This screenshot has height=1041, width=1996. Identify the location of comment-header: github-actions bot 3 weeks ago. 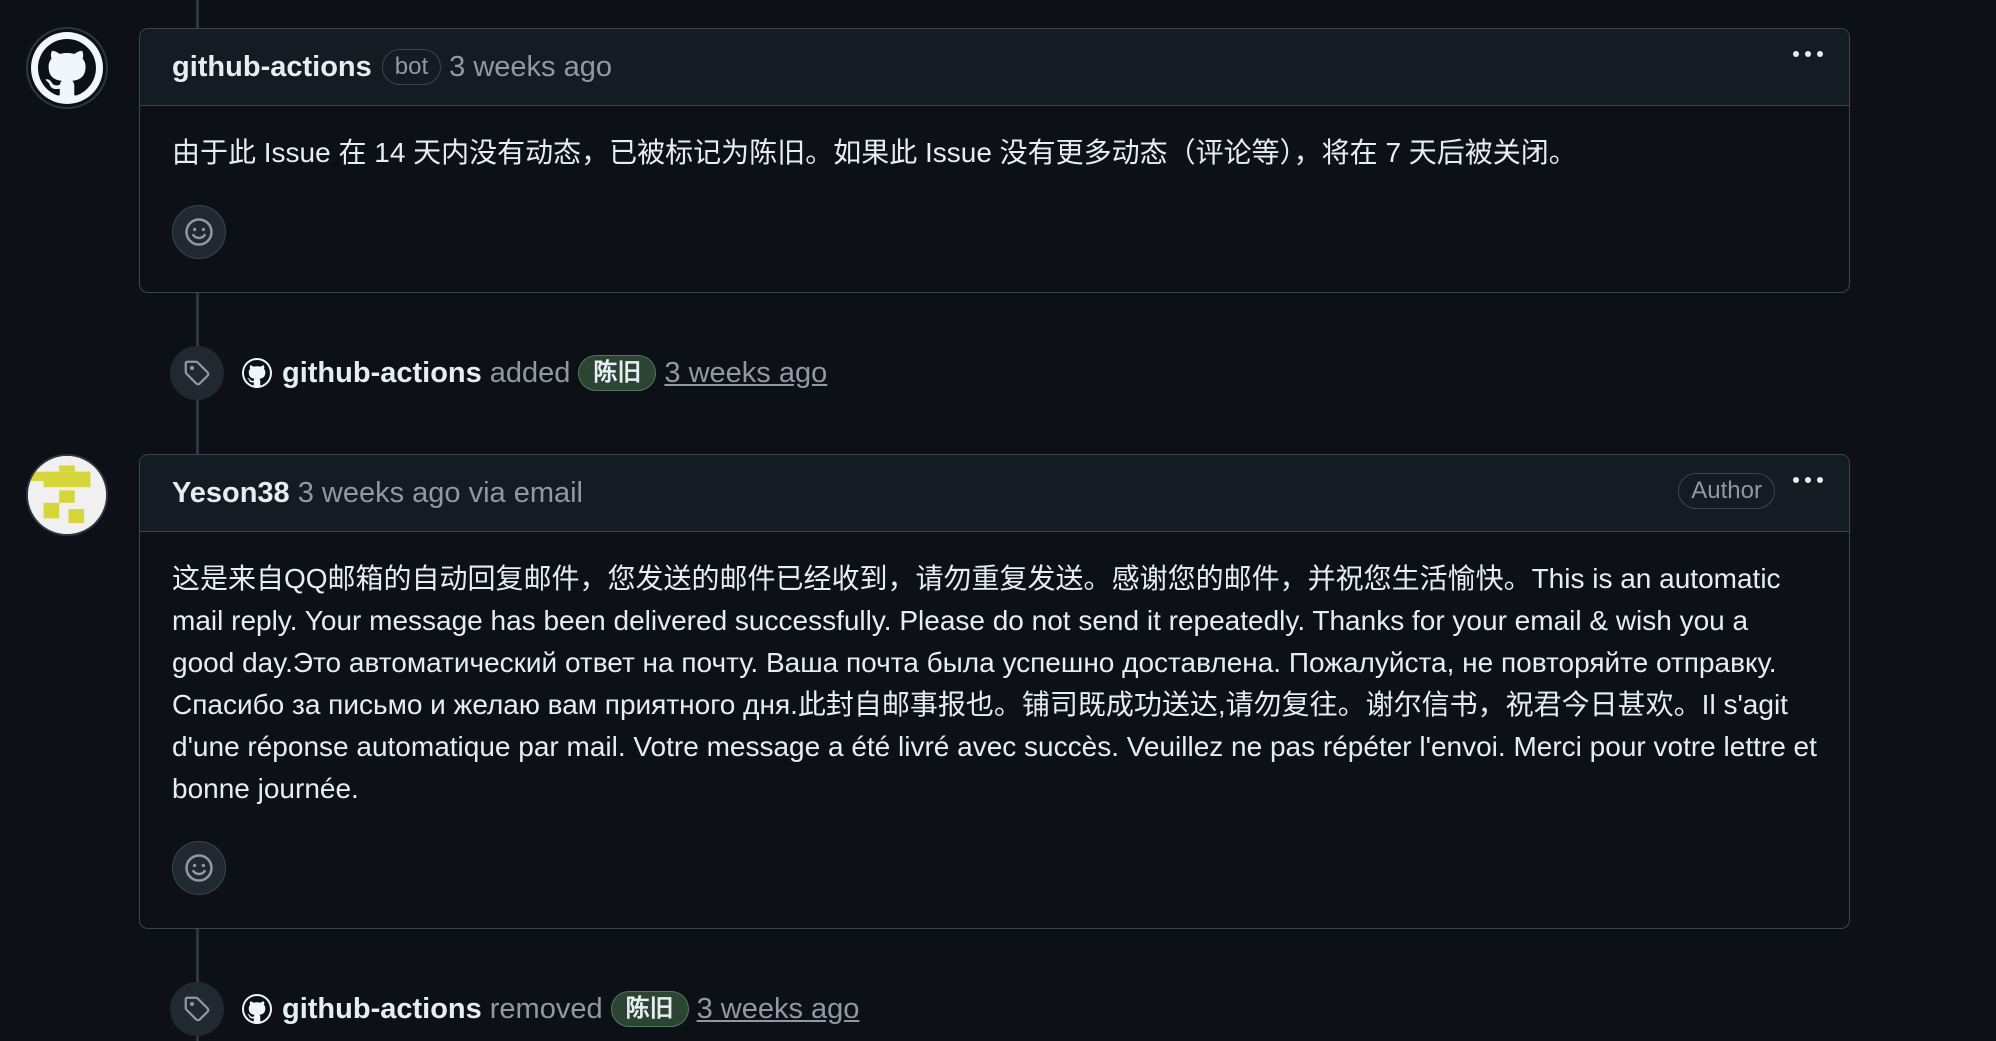
(994, 67).